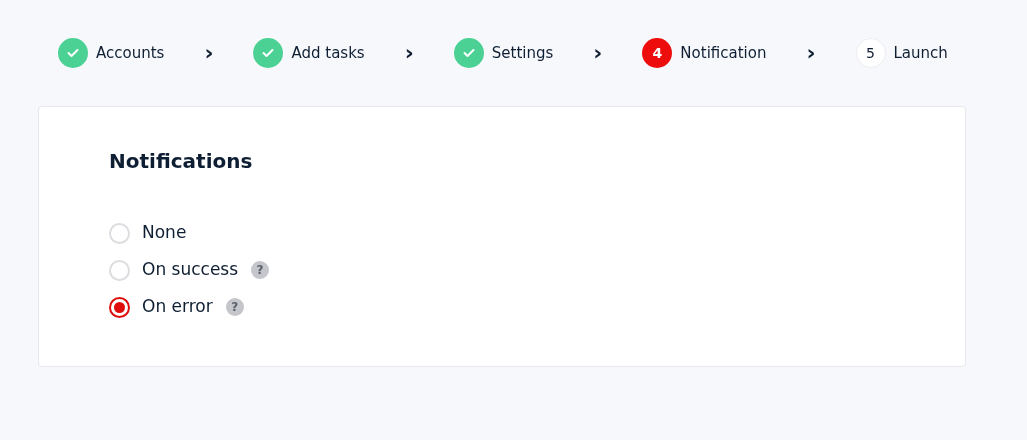 The image size is (1027, 440). I want to click on step-label: Settings, so click(522, 53).